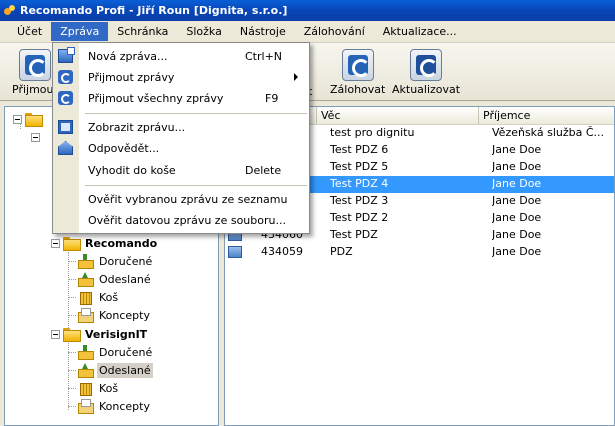 Image resolution: width=615 pixels, height=426 pixels. Describe the element at coordinates (358, 89) in the screenshot. I see `backup-button-label: Zálohovat` at that location.